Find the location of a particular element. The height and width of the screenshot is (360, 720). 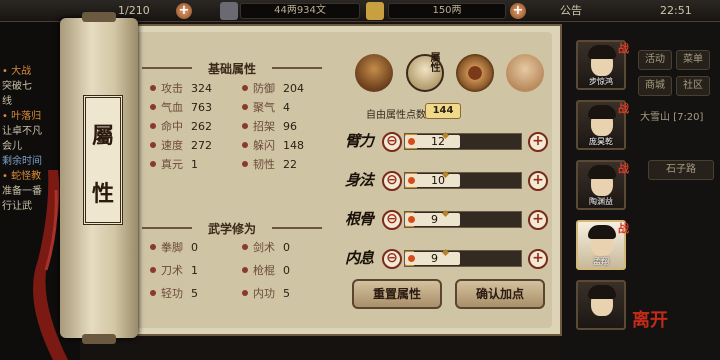

stat-name: 速度 is located at coordinates (172, 145).